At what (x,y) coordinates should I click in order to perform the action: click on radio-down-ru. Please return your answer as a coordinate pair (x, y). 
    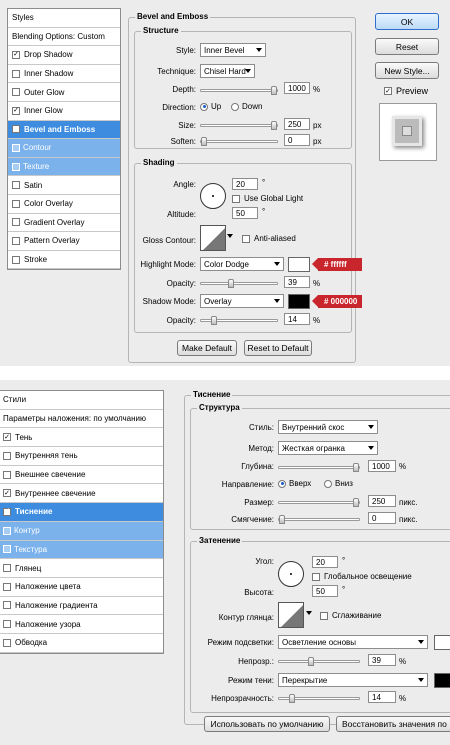
    Looking at the image, I should click on (328, 483).